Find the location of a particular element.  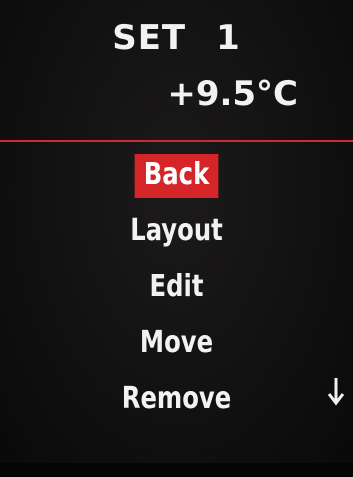

menu-item-label: Move is located at coordinates (176, 342).